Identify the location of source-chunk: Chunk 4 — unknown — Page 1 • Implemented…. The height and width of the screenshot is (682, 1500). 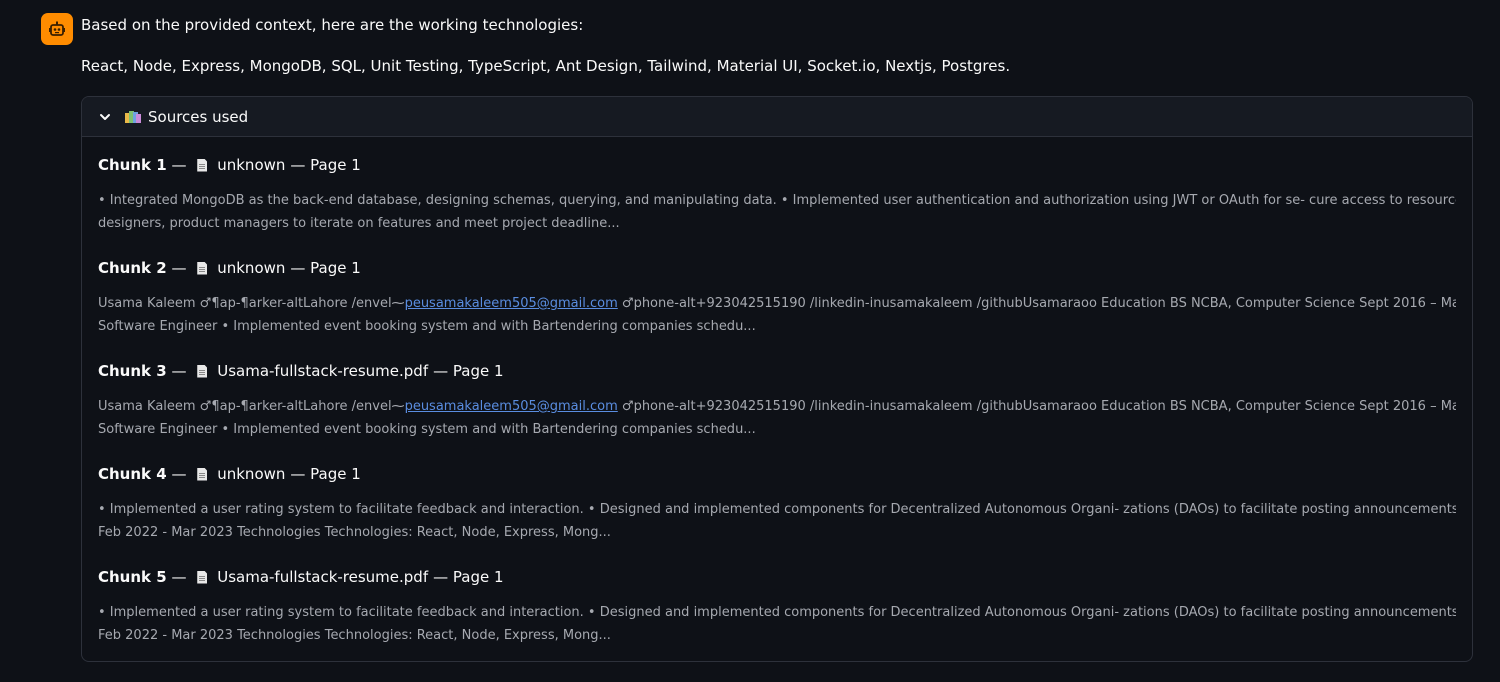
(777, 507).